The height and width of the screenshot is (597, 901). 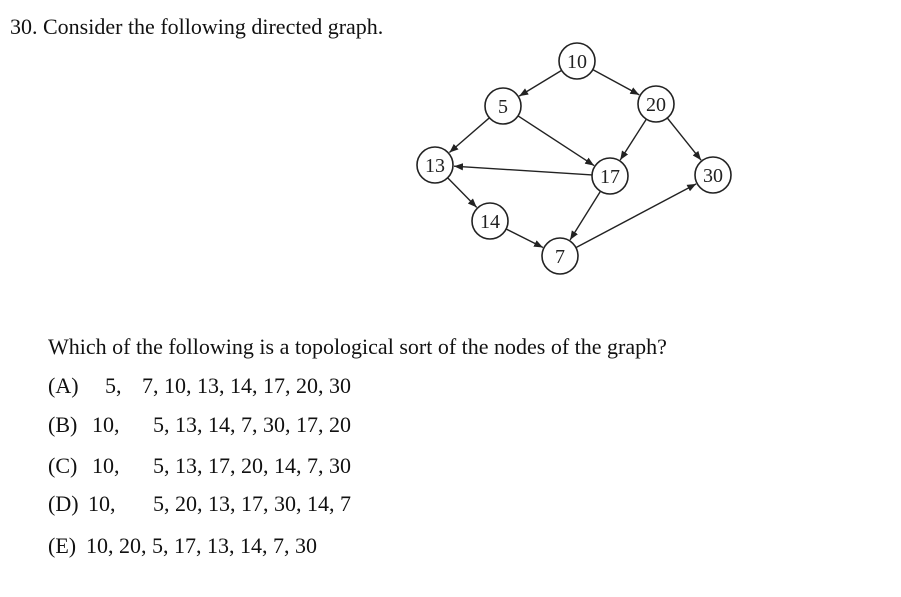 I want to click on option-letter: (C), so click(x=63, y=465).